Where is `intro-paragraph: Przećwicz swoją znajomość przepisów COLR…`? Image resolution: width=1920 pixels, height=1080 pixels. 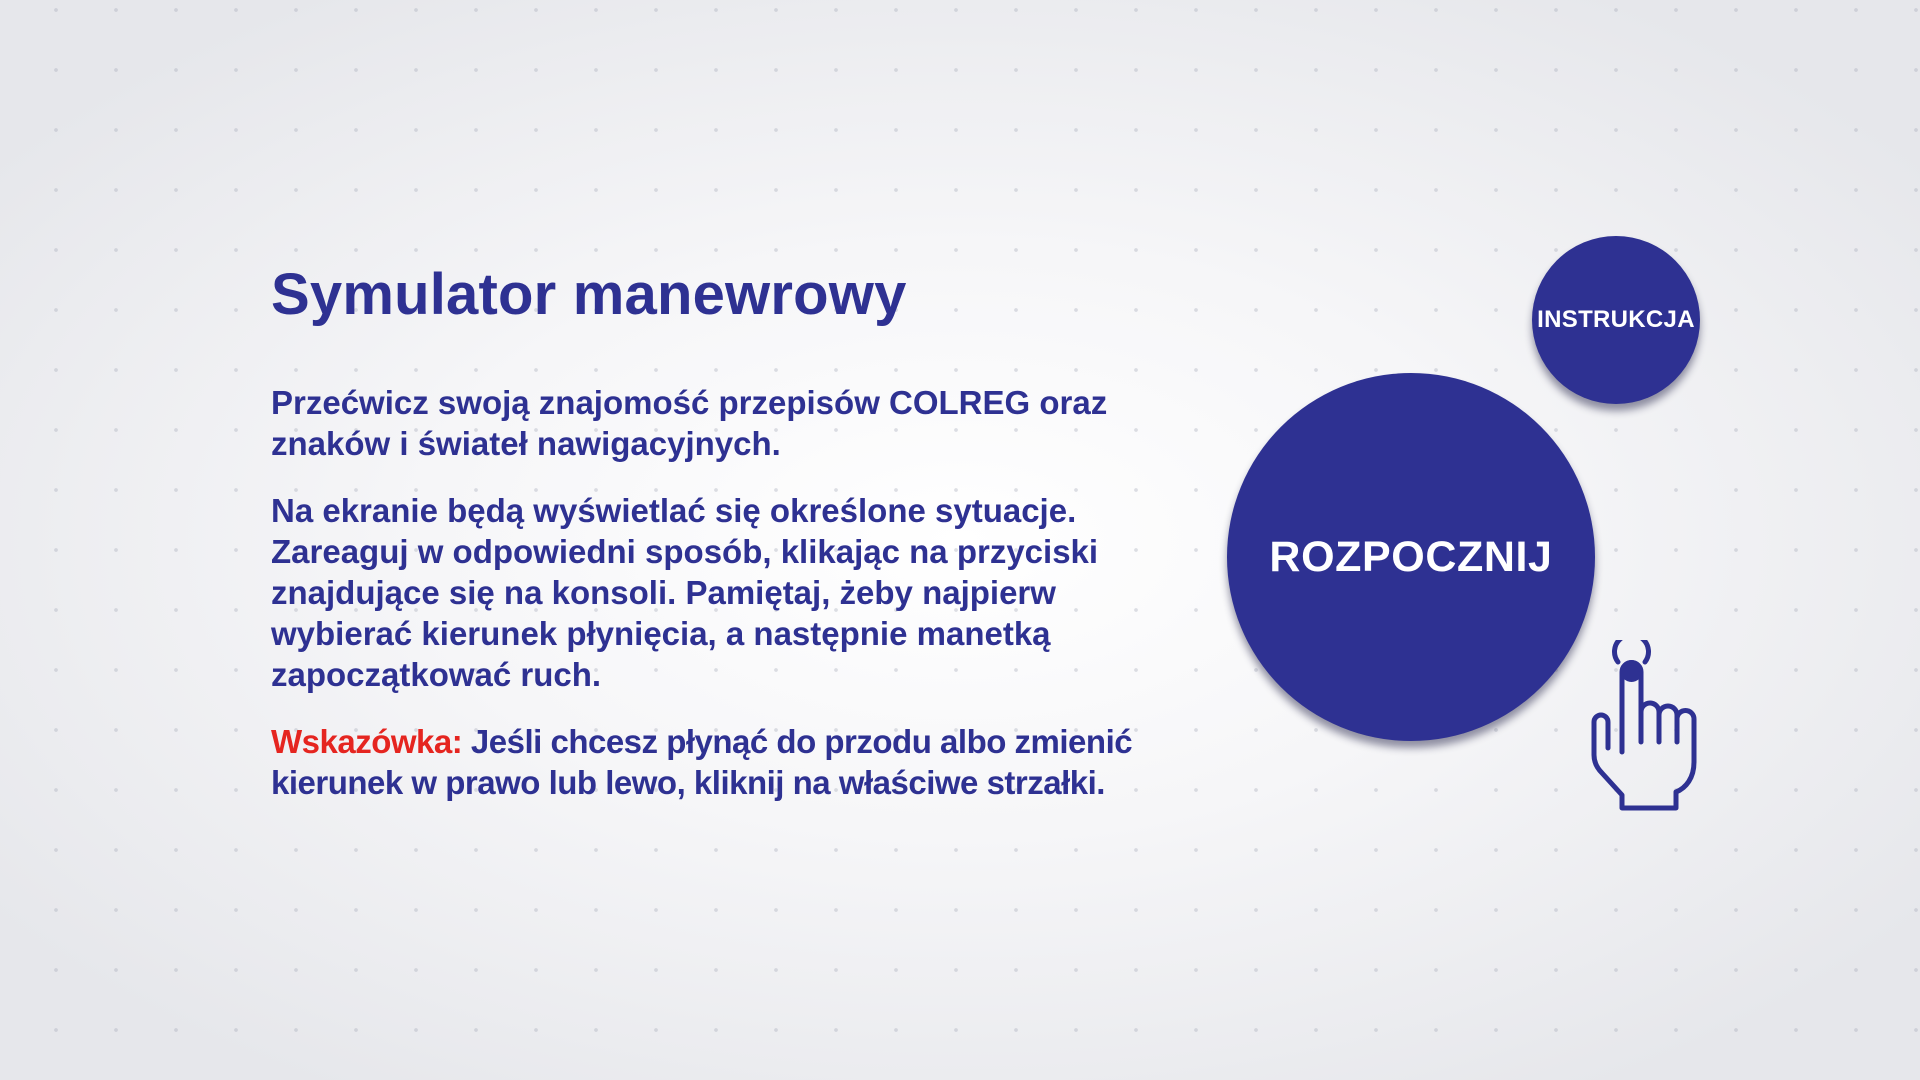
intro-paragraph: Przećwicz swoją znajomość przepisów COLR… is located at coordinates (689, 423).